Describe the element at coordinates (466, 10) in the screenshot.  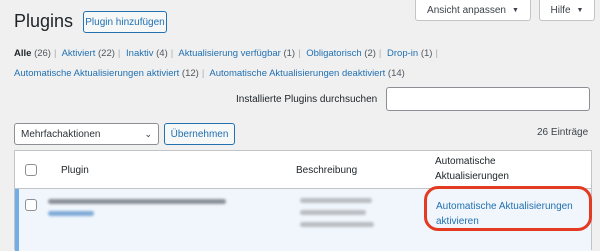
I see `screen-options-label: Ansicht anpassen` at that location.